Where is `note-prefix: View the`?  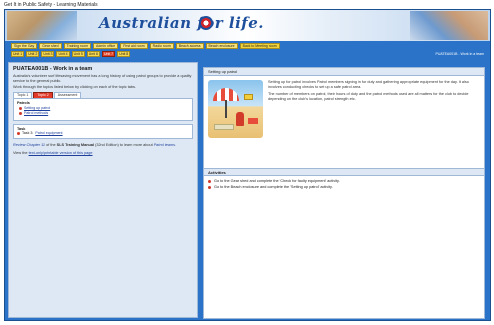 note-prefix: View the is located at coordinates (20, 153).